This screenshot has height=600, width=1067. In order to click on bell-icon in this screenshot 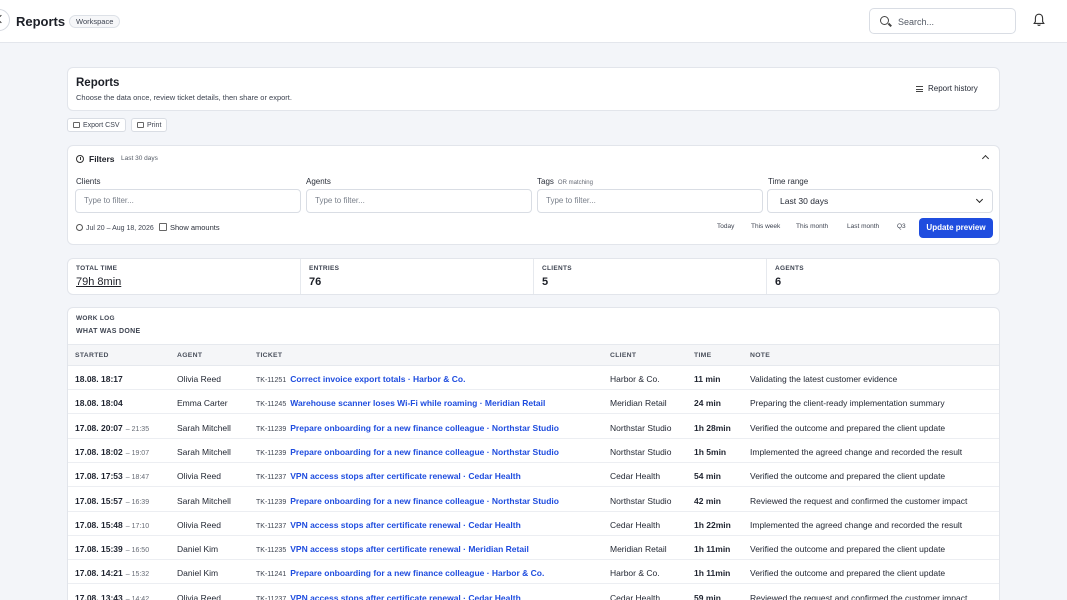, I will do `click(1039, 20)`.